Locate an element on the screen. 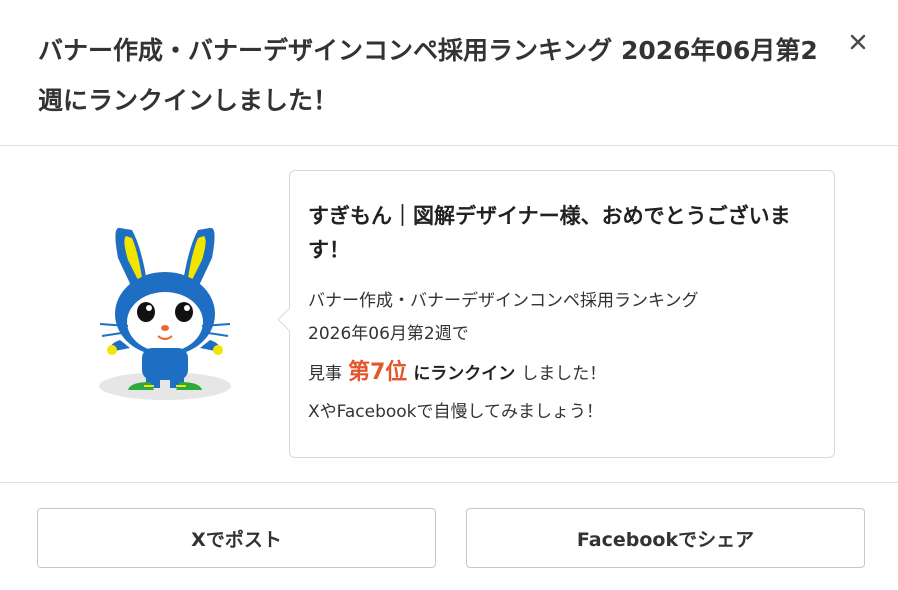 The height and width of the screenshot is (590, 898). message-line-4: XやFacebookで自慢してみましょう！ is located at coordinates (456, 412).